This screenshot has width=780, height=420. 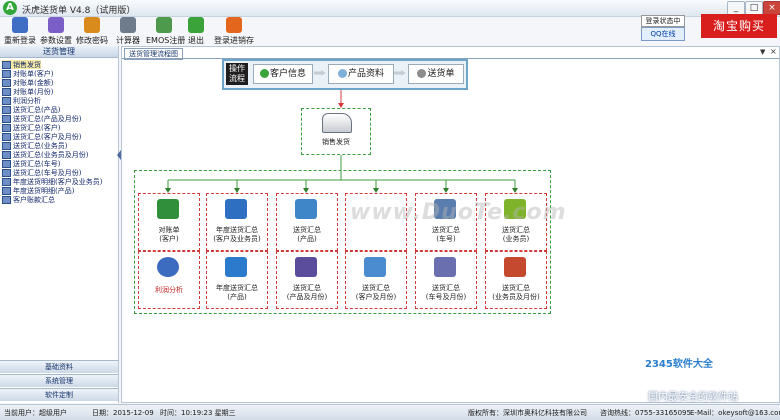 What do you see at coordinates (35, 413) in the screenshot?
I see `status-user: 当前用户：超级用户` at bounding box center [35, 413].